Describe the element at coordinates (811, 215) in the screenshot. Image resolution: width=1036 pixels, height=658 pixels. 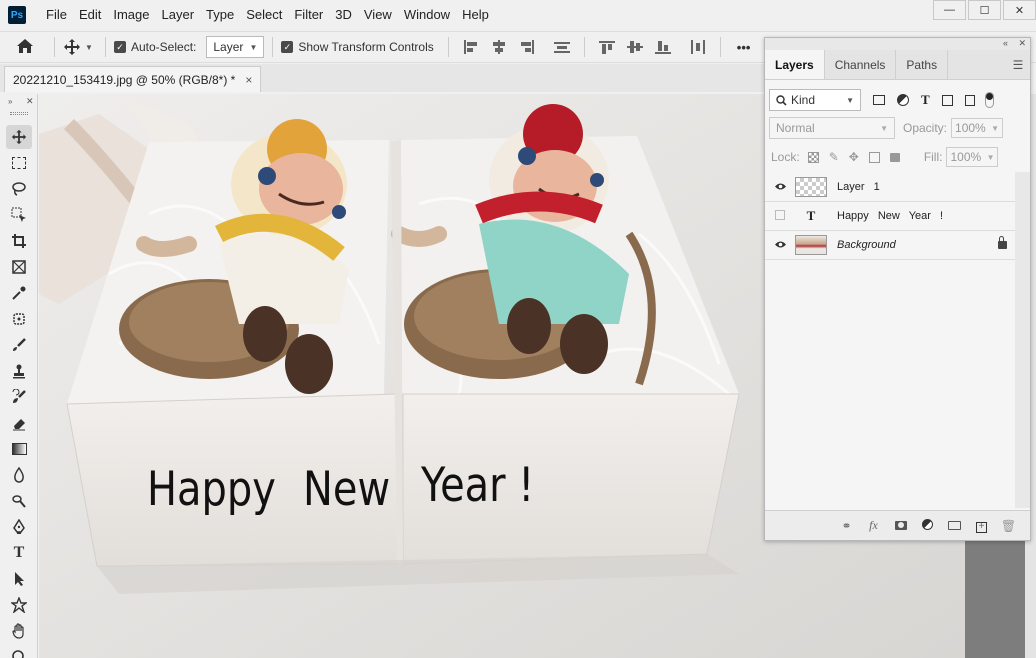
I see `text-layer-icon: T` at that location.